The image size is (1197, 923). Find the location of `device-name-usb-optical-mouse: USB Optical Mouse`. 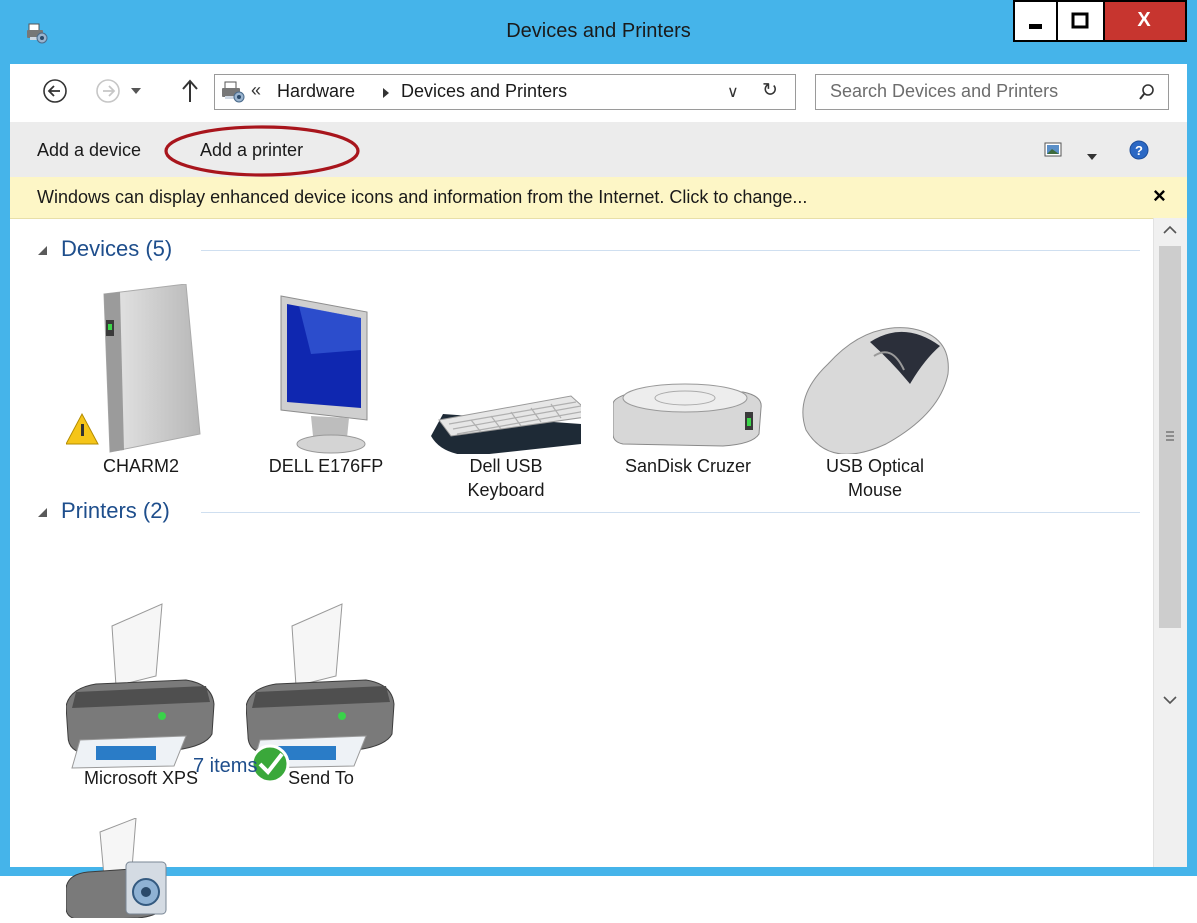

device-name-usb-optical-mouse: USB Optical Mouse is located at coordinates (875, 478).